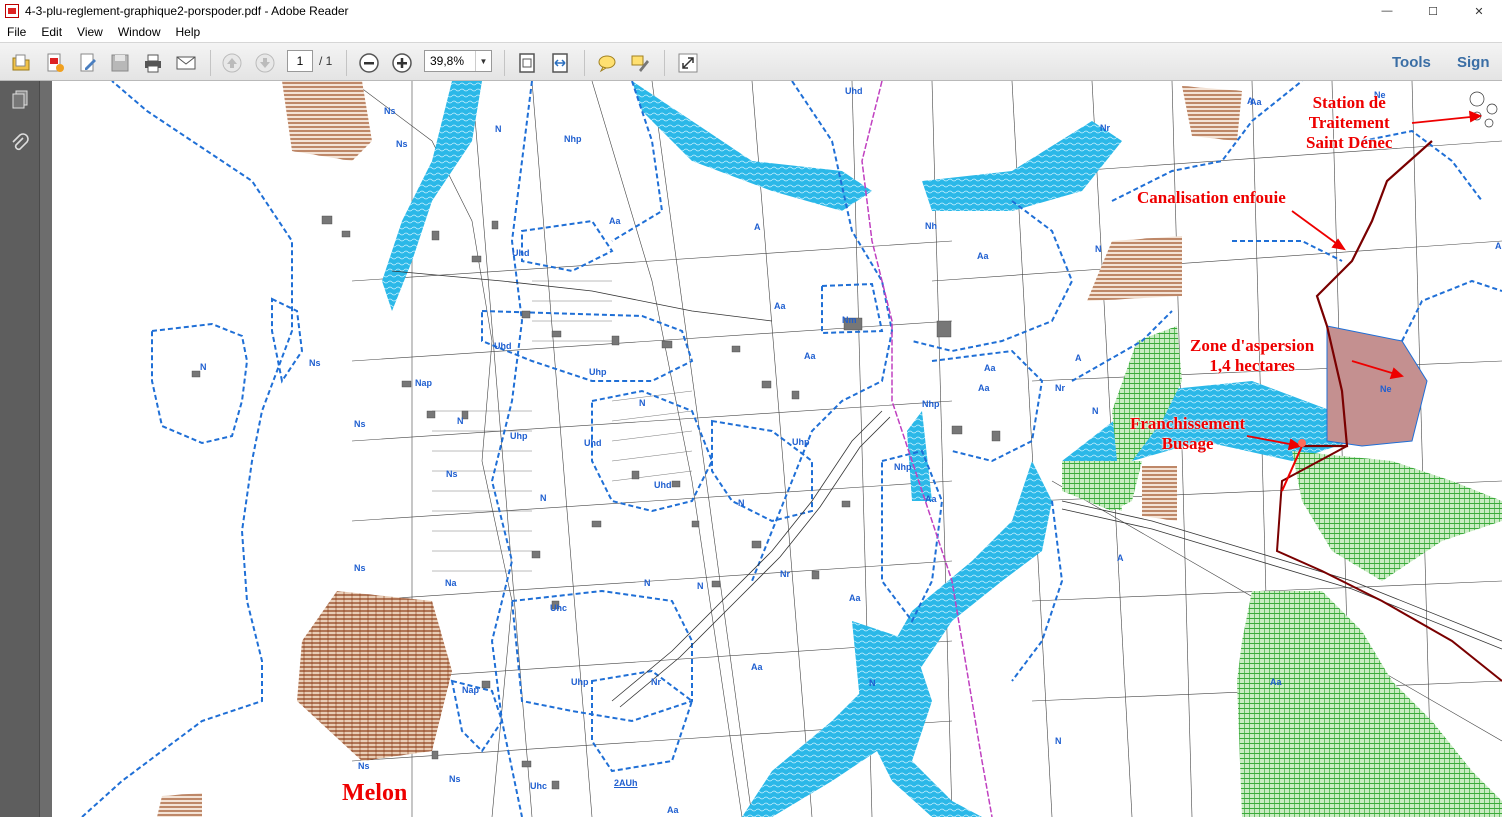 This screenshot has height=817, width=1502. I want to click on page-thumbnails-icon, so click(20, 100).